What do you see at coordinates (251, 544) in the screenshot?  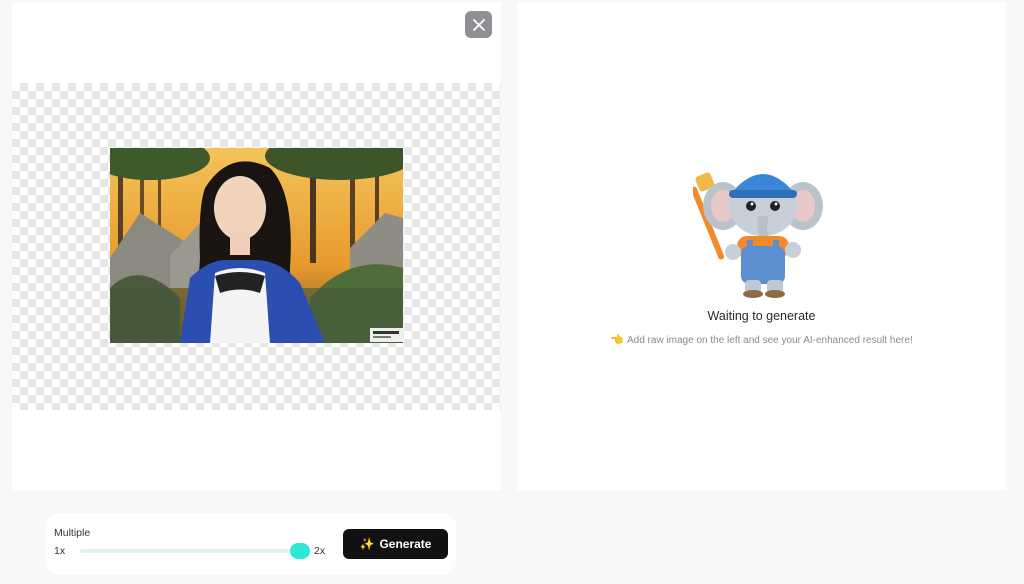 I see `upscale-controls: Multiple 1x 2x ✨ Generate` at bounding box center [251, 544].